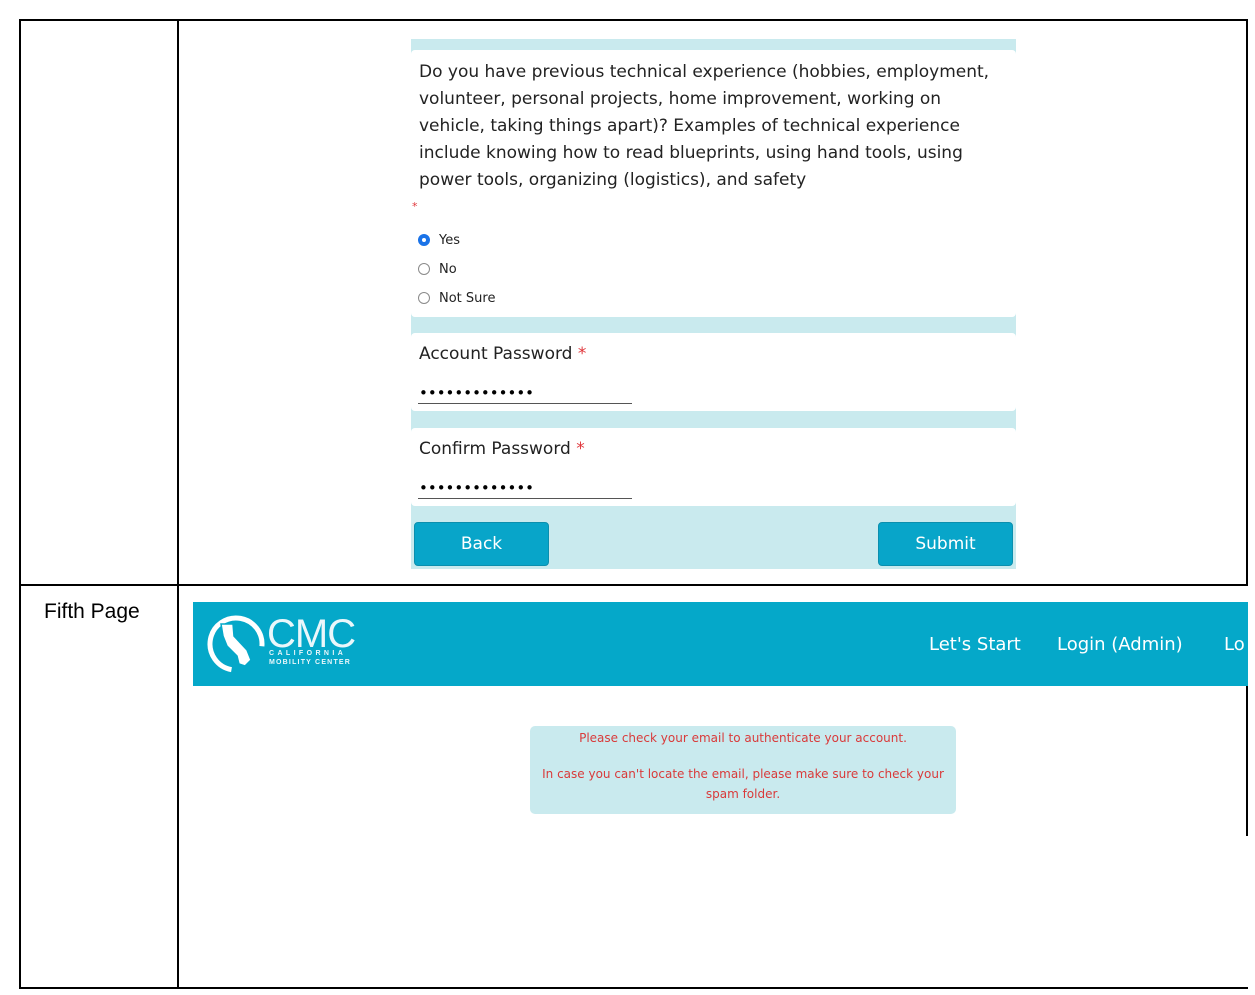  Describe the element at coordinates (633, 585) in the screenshot. I see `table-row-divider` at that location.